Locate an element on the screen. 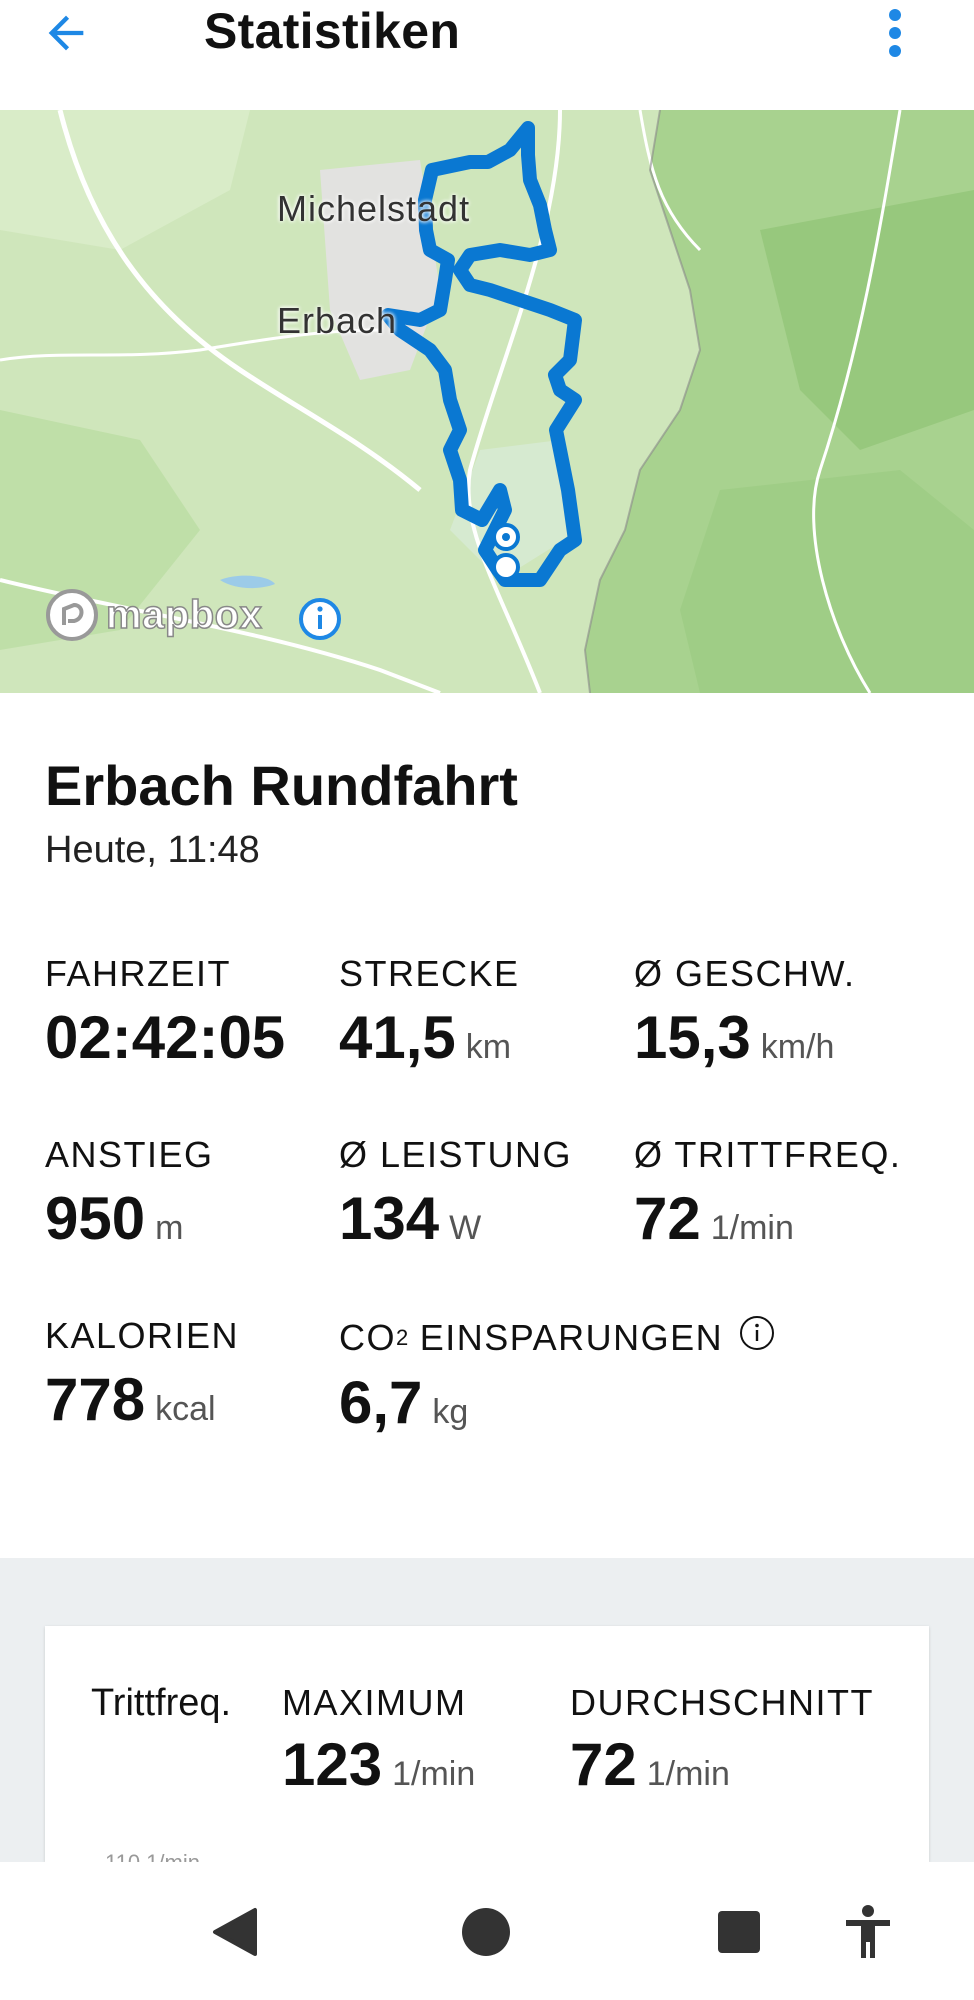 The image size is (974, 2000). ride-date: Heute, 11:48 is located at coordinates (152, 850).